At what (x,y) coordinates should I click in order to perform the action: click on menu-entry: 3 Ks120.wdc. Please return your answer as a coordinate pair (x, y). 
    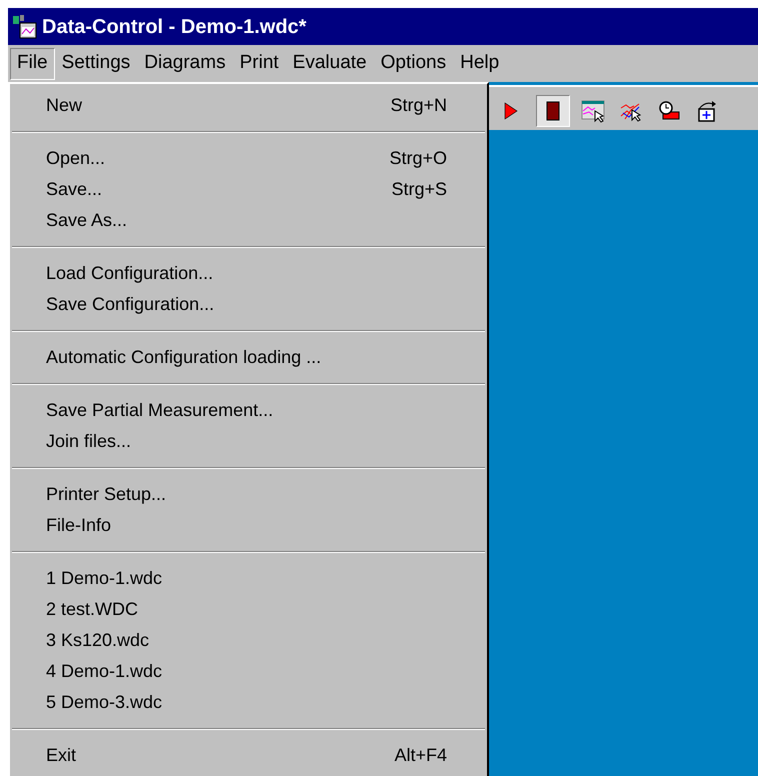
    Looking at the image, I should click on (248, 640).